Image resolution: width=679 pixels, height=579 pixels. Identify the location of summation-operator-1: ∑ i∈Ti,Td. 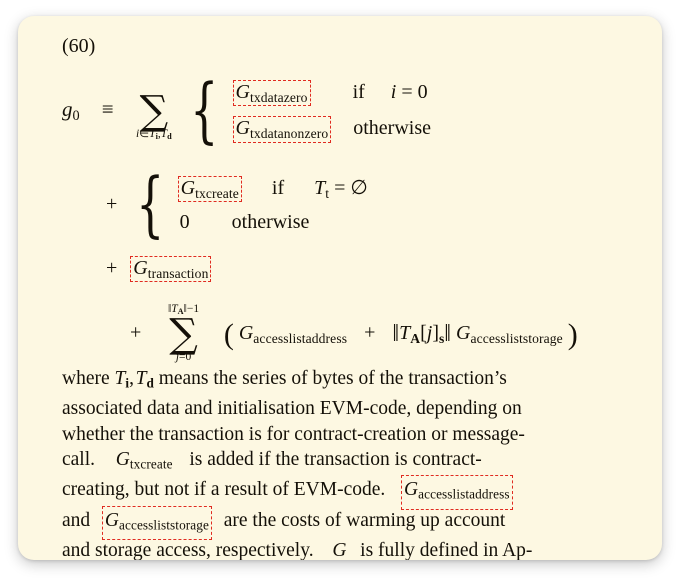
(154, 115).